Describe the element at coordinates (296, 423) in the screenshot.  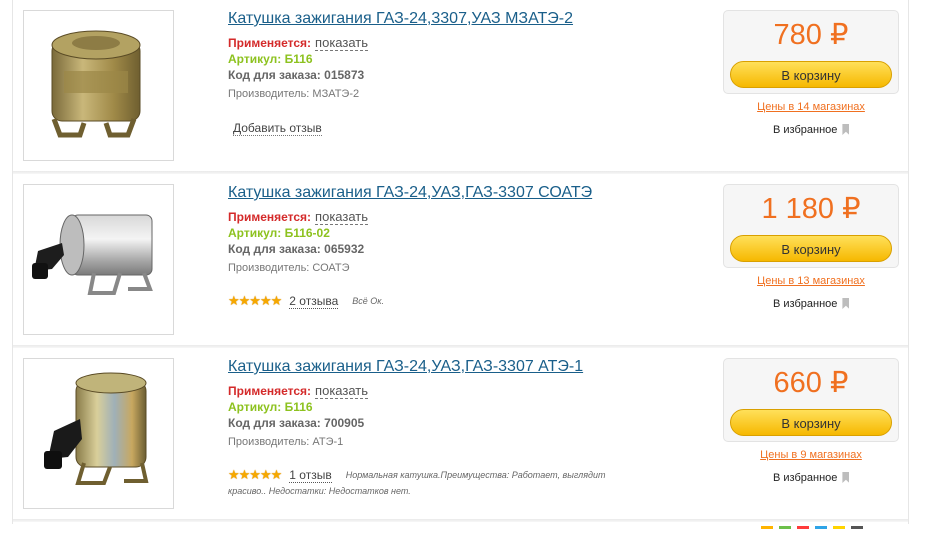
I see `order-code: Код для заказа: 700905` at that location.